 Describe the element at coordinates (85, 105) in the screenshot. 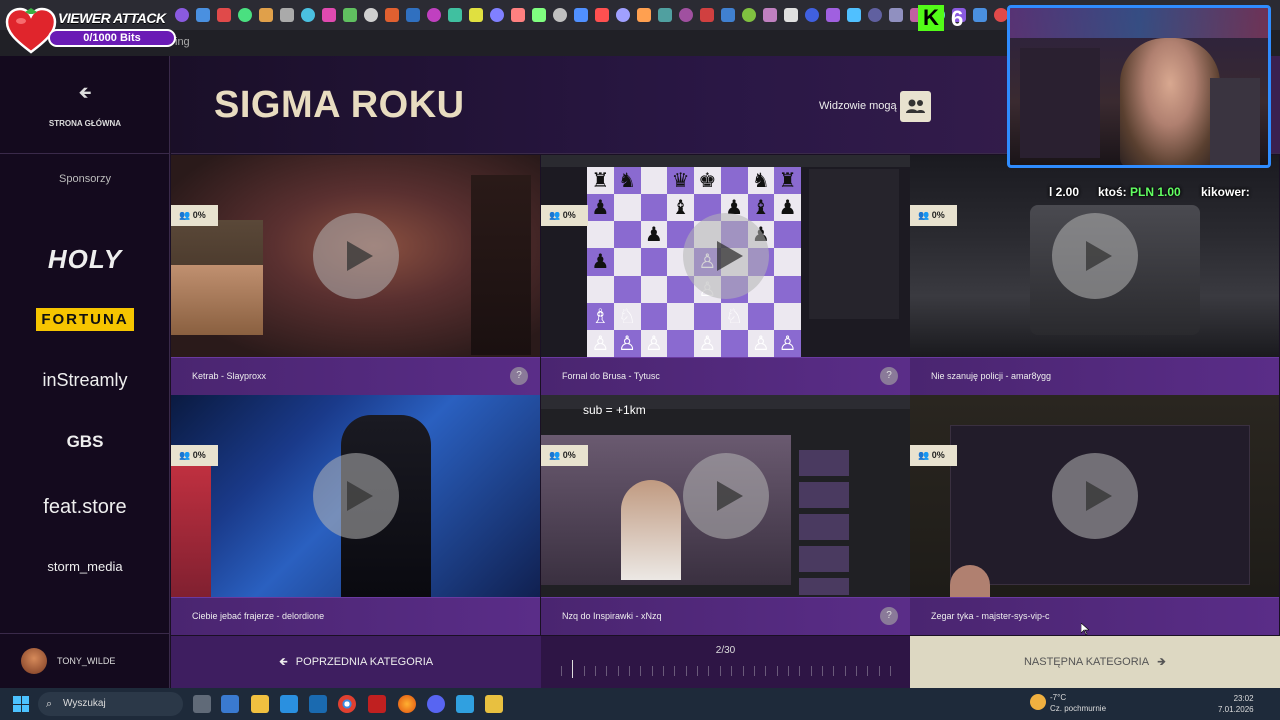

I see `home-button: 🡸 STRONA GŁÓWNA` at that location.